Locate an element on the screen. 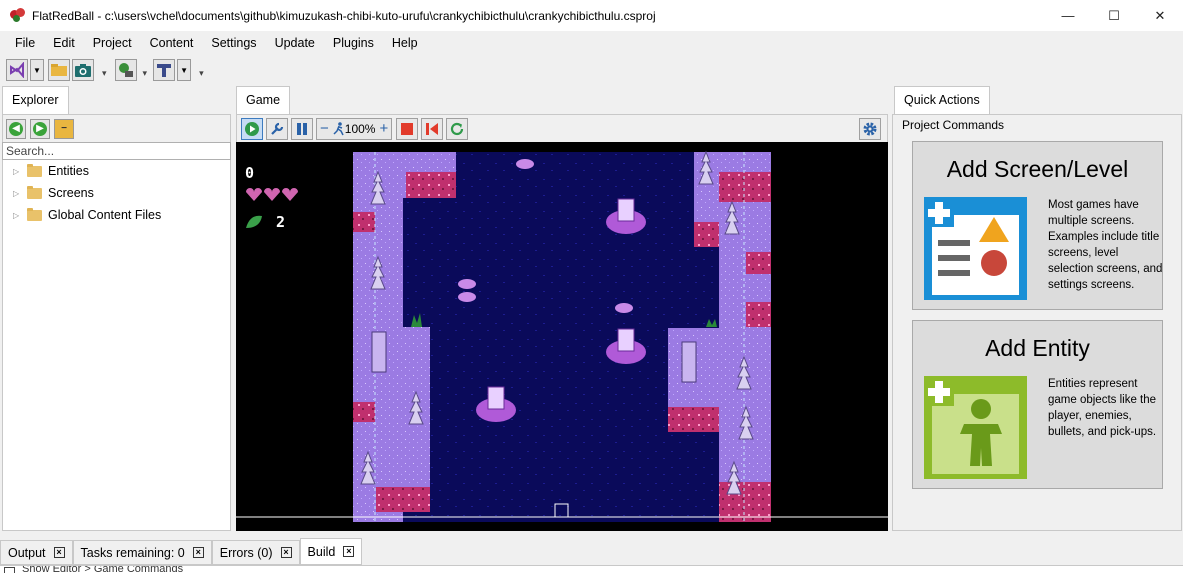  refresh-icon is located at coordinates (457, 128).